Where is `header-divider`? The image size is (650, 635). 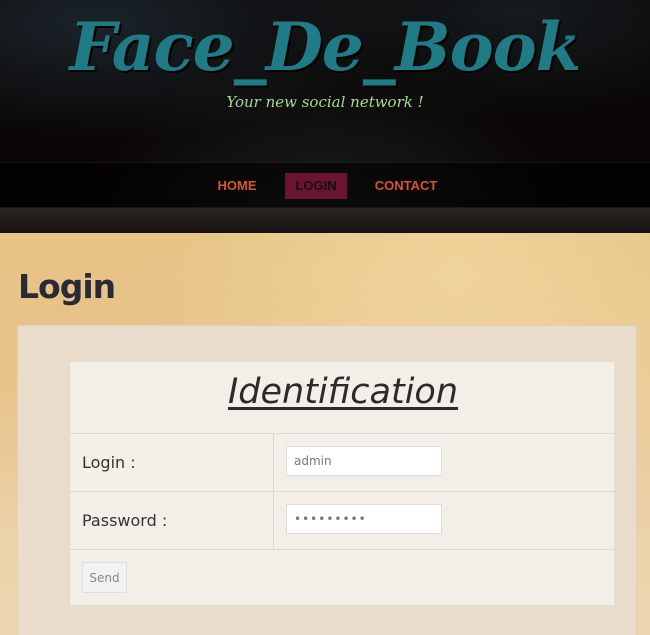 header-divider is located at coordinates (325, 220).